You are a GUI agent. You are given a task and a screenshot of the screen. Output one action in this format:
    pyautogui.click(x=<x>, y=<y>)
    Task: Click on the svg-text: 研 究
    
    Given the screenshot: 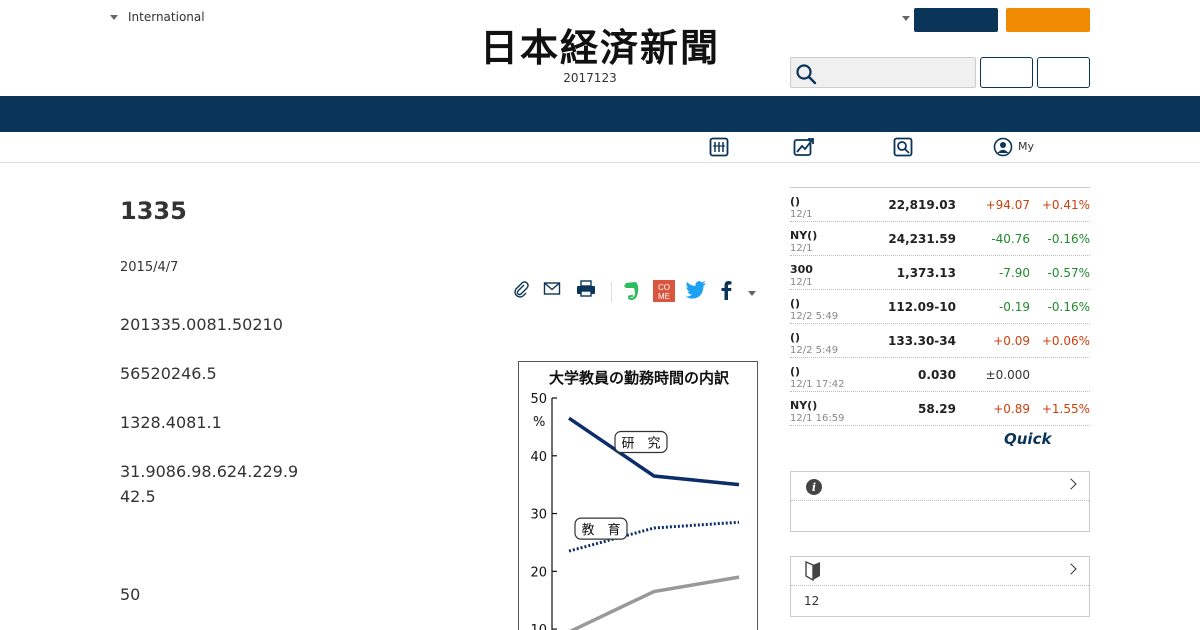 What is the action you would take?
    pyautogui.click(x=640, y=443)
    